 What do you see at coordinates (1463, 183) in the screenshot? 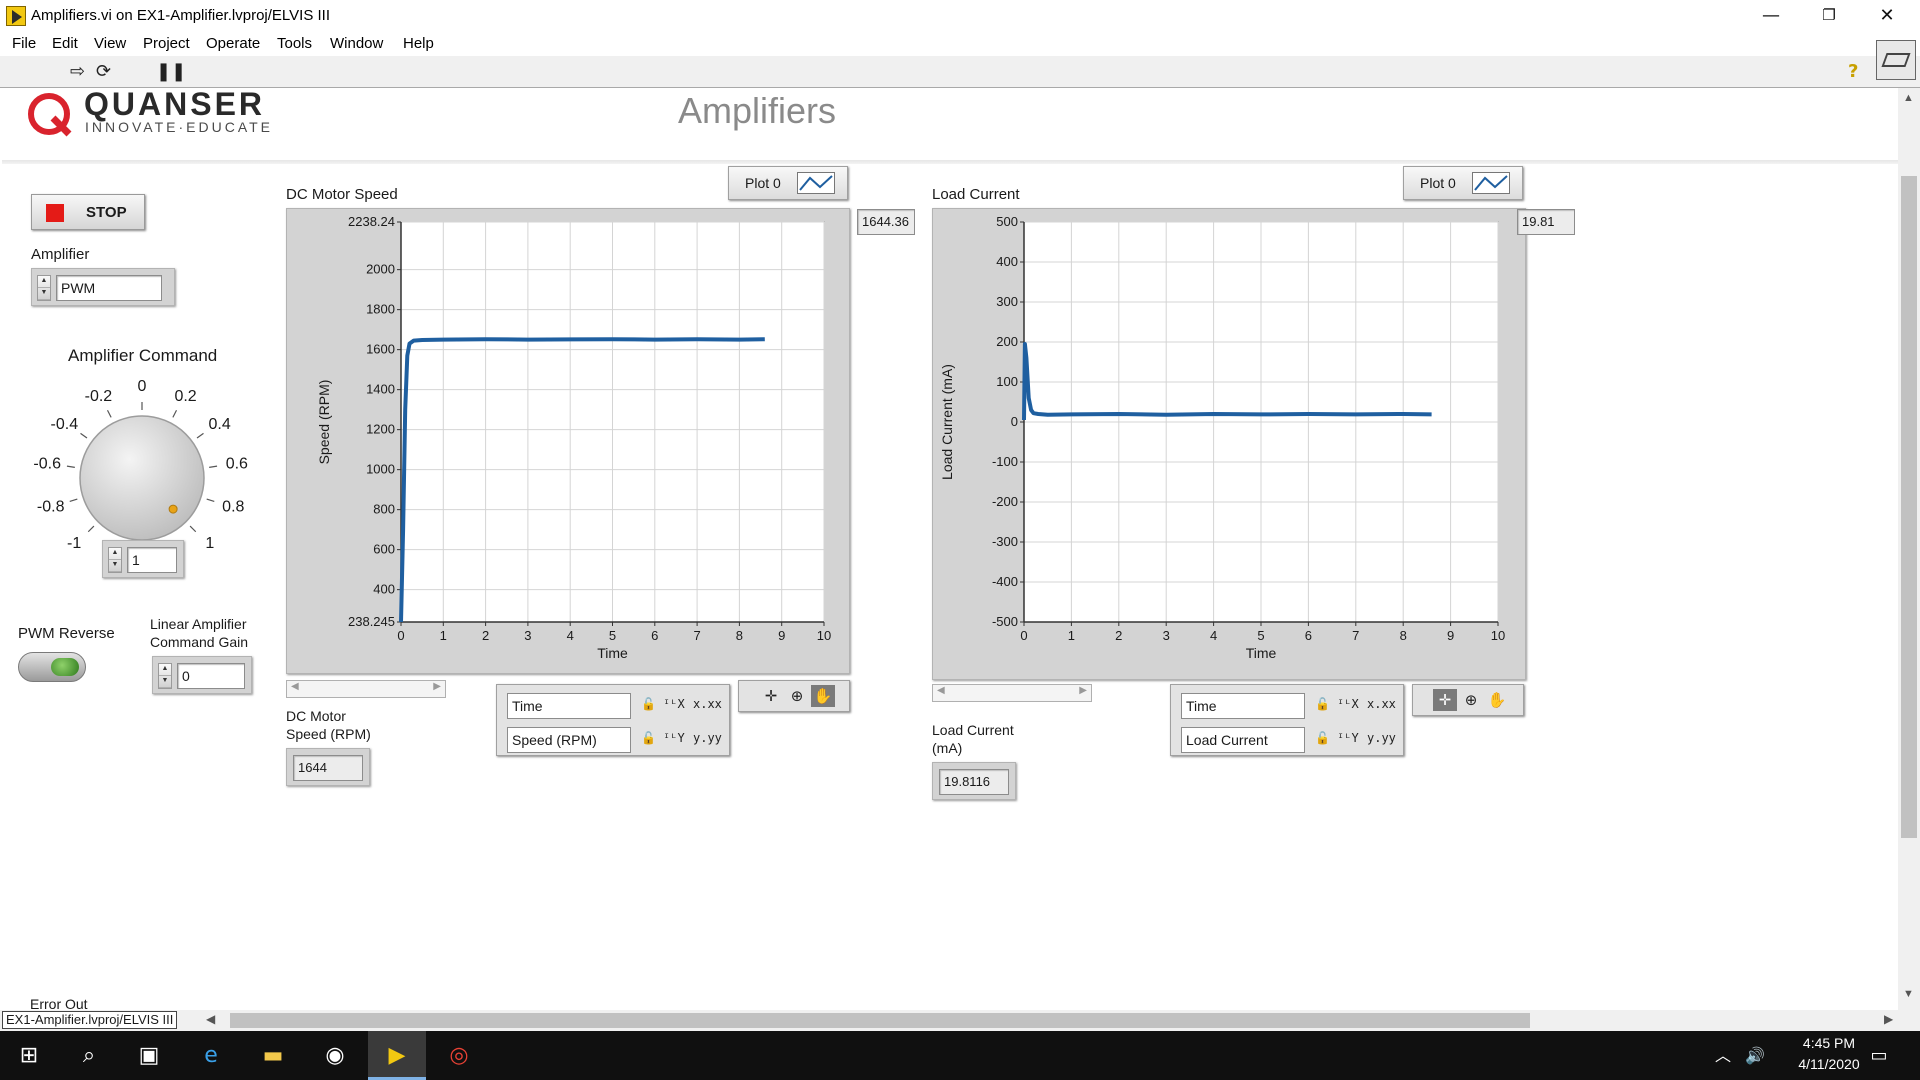
I see `current-plot-legend: Plot 0` at bounding box center [1463, 183].